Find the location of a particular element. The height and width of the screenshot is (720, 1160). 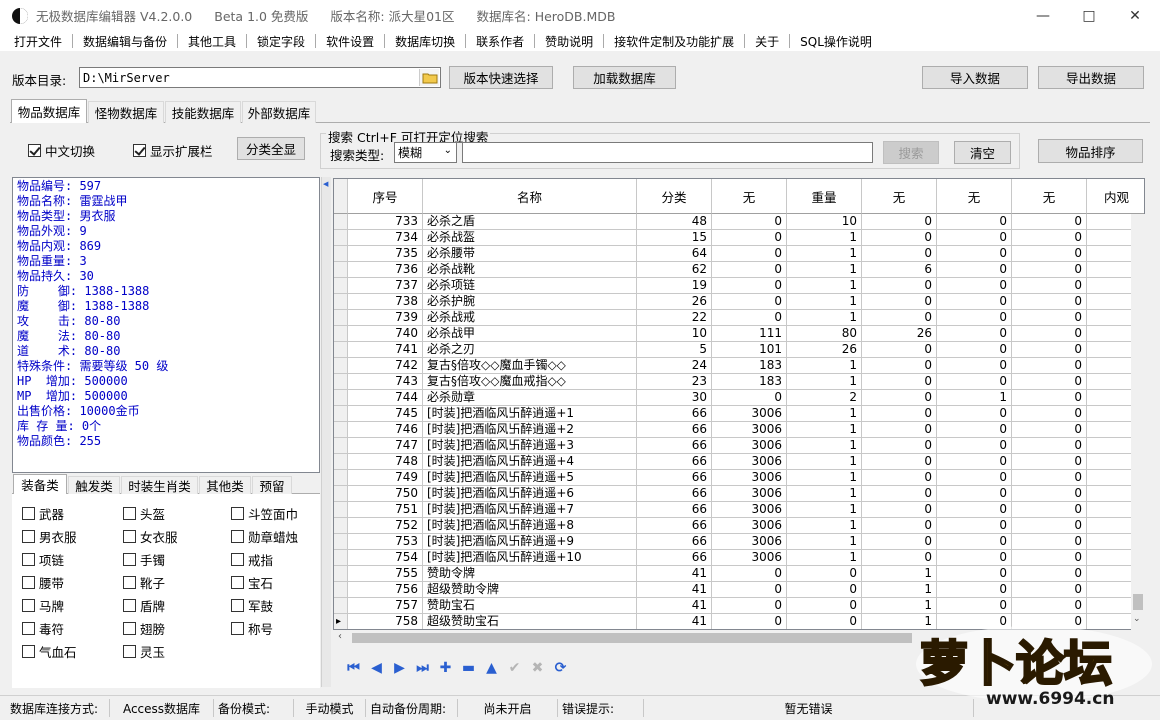

quick-select-button: 版本快速选择 is located at coordinates (501, 77).